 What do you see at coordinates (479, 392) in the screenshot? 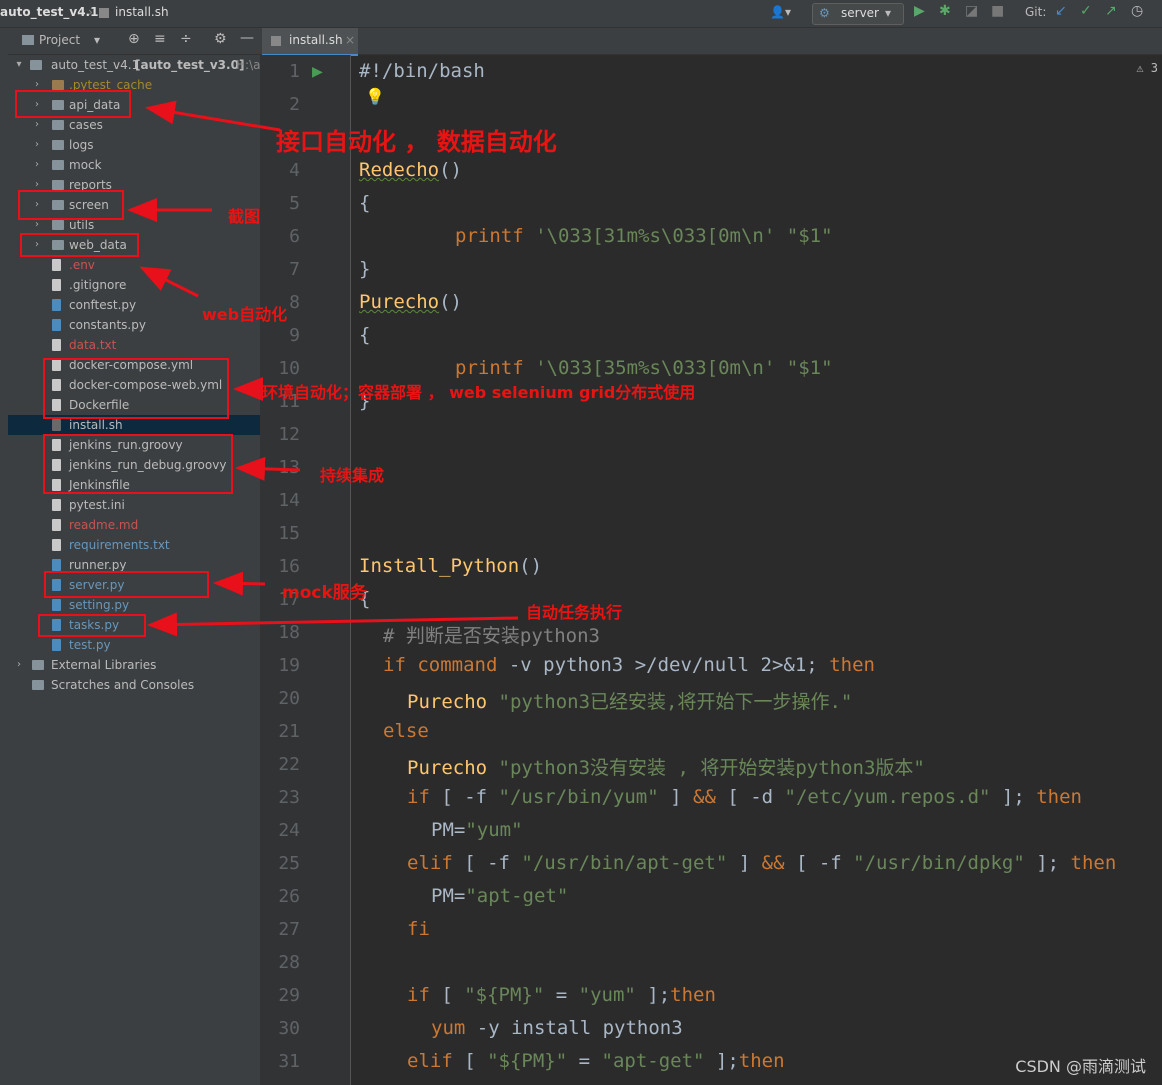
I see `annotation-docker: 环境自动化；容器部署 ， web selenium grid分布式使用` at bounding box center [479, 392].